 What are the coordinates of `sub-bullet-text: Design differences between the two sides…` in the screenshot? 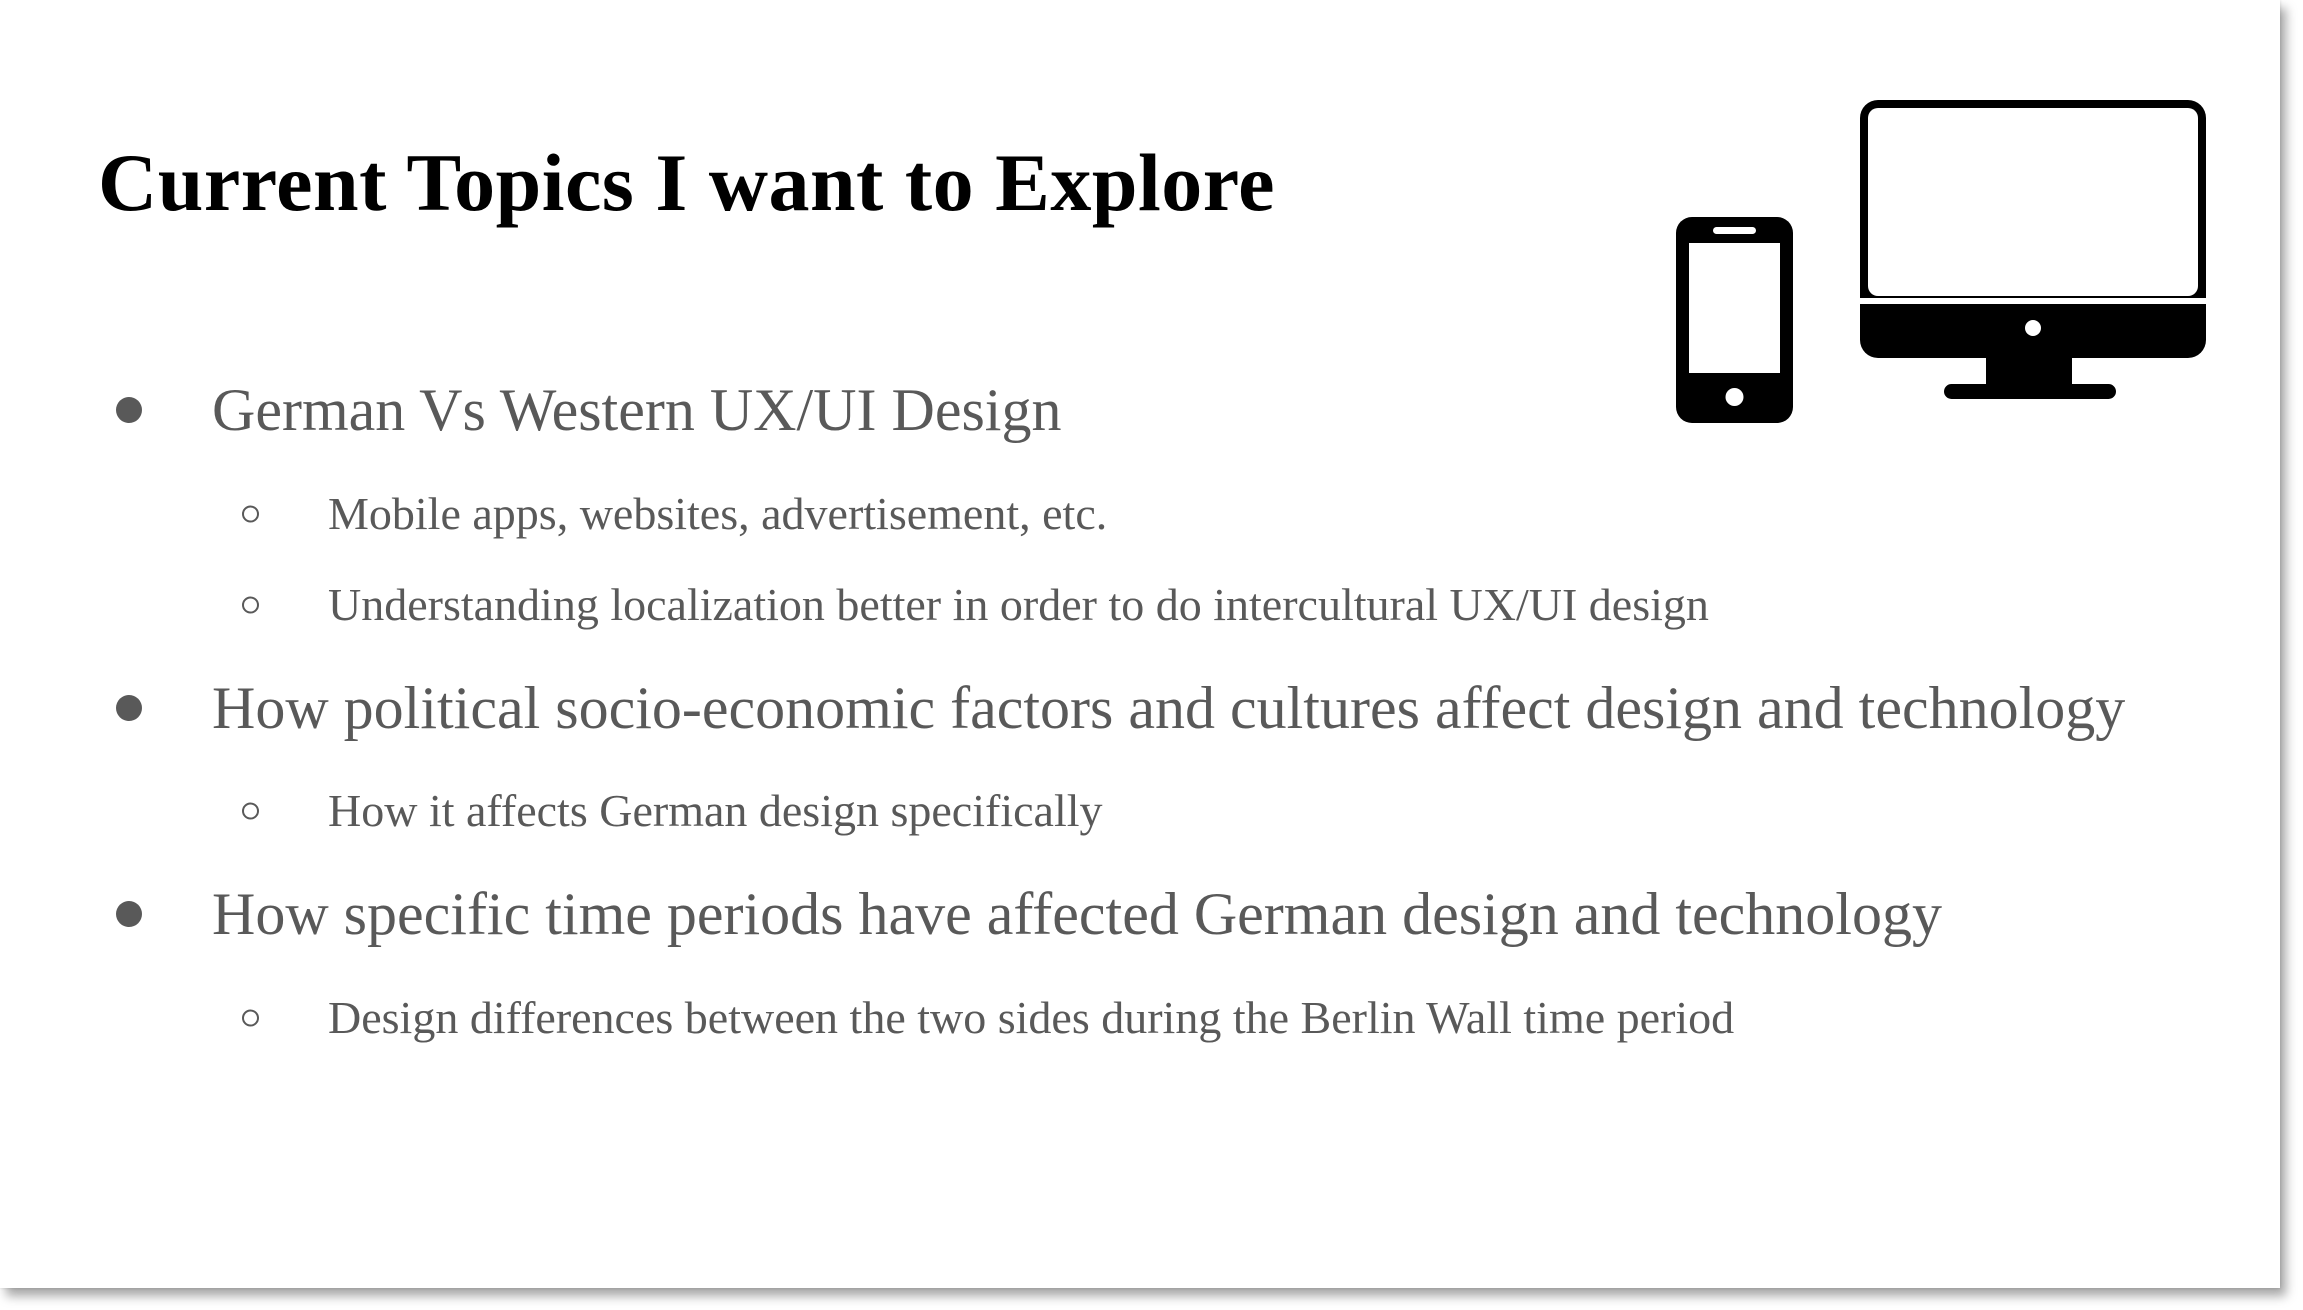 It's located at (1031, 1017).